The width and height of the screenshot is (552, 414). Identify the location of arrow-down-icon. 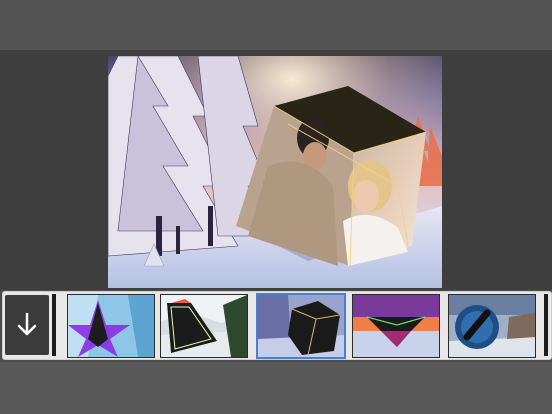
(27, 324).